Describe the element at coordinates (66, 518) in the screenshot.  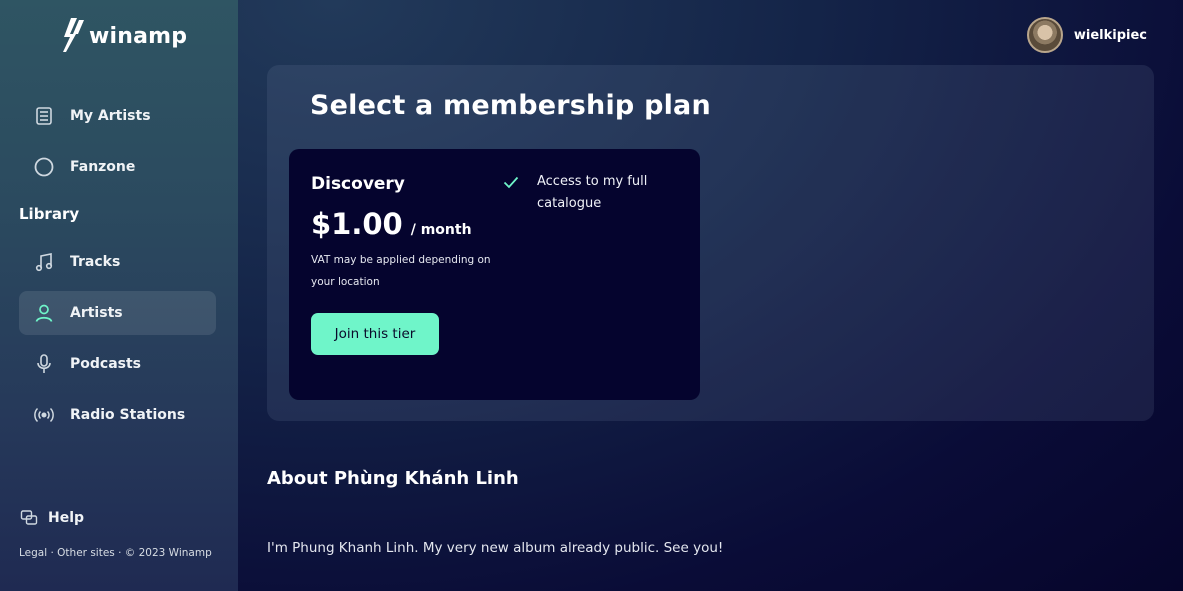
I see `help-label: Help` at that location.